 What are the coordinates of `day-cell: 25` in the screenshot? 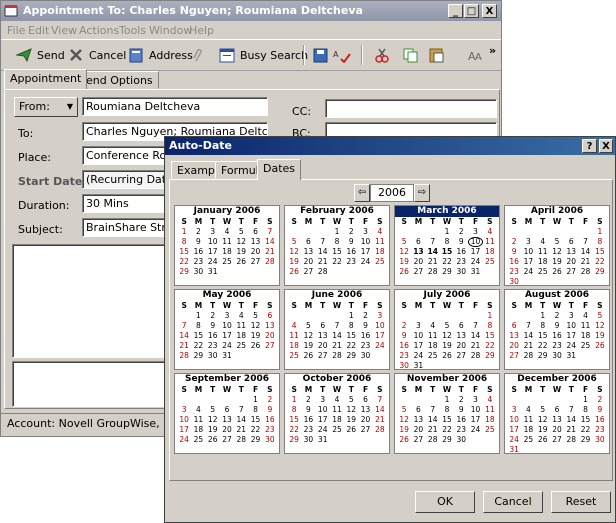 It's located at (490, 430).